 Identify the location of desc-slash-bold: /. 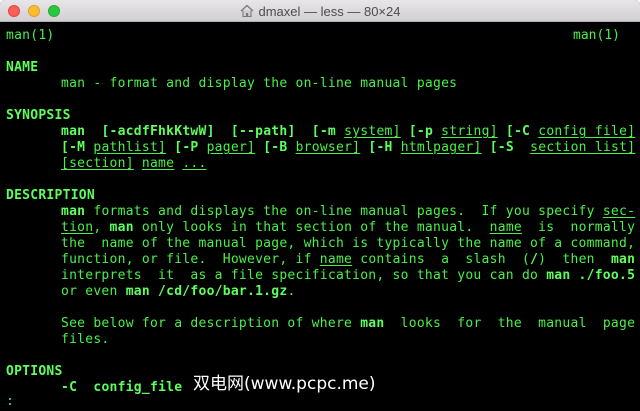
(534, 259).